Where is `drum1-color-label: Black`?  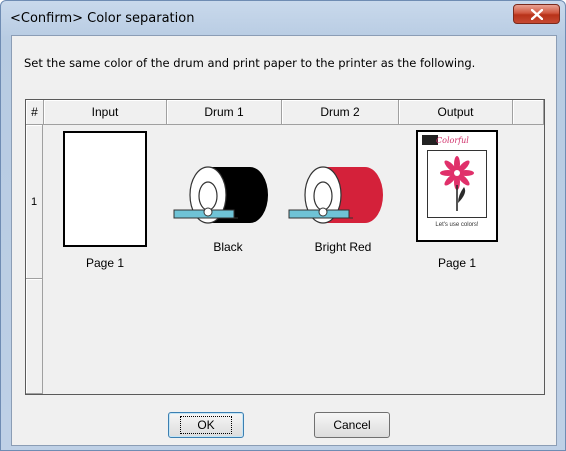
drum1-color-label: Black is located at coordinates (228, 247).